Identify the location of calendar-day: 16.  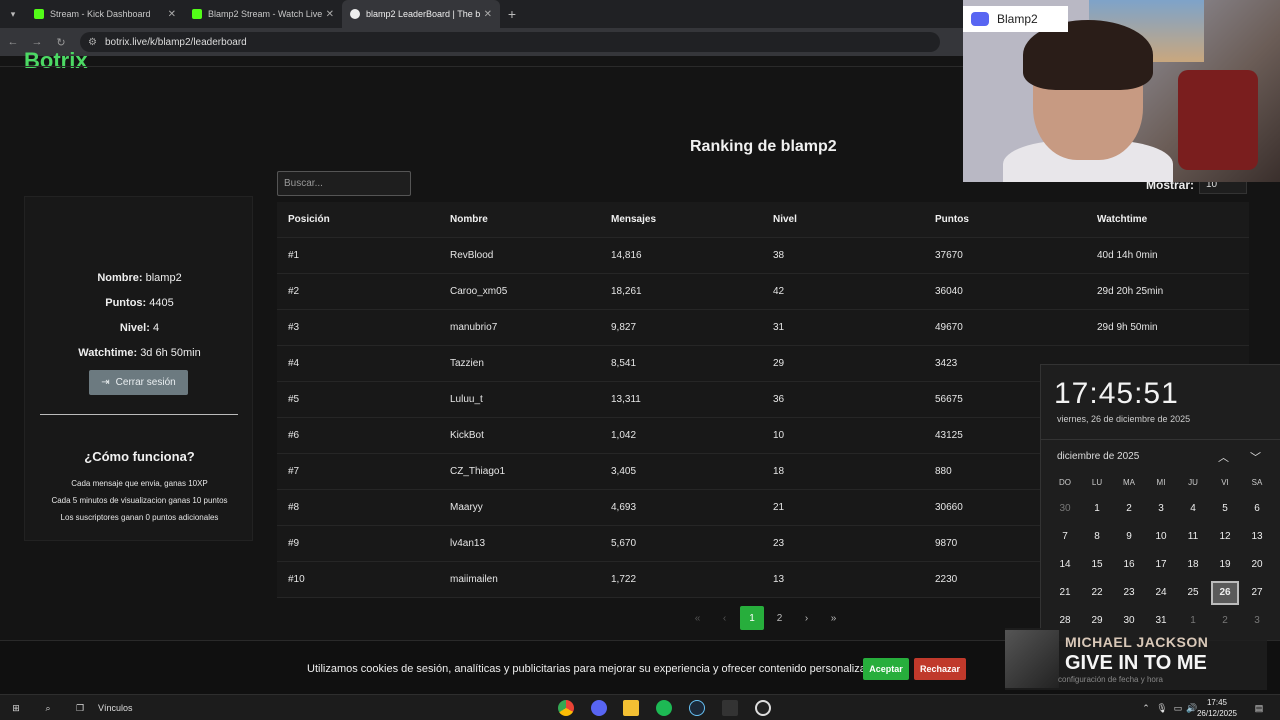
(1129, 565).